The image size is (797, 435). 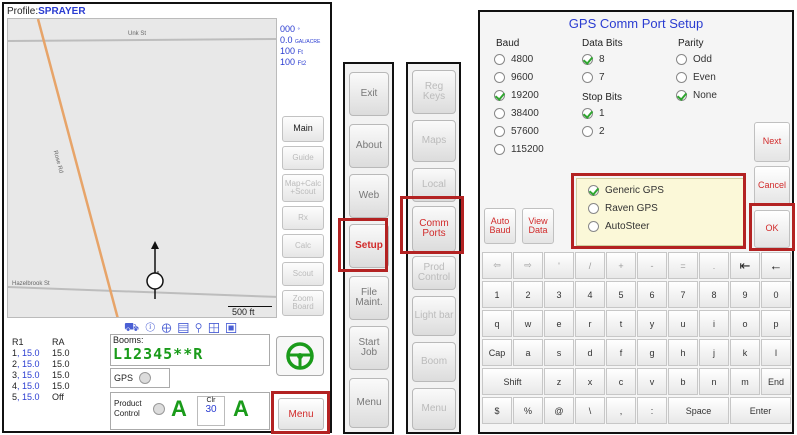 I want to click on scout-button: Scout, so click(x=303, y=274).